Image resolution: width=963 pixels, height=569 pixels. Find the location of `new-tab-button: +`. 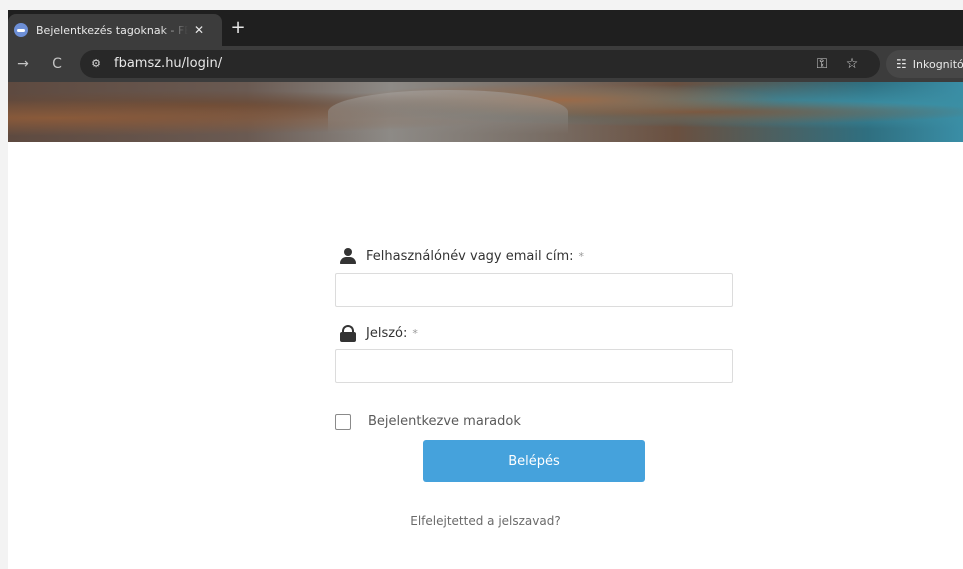

new-tab-button: + is located at coordinates (238, 28).